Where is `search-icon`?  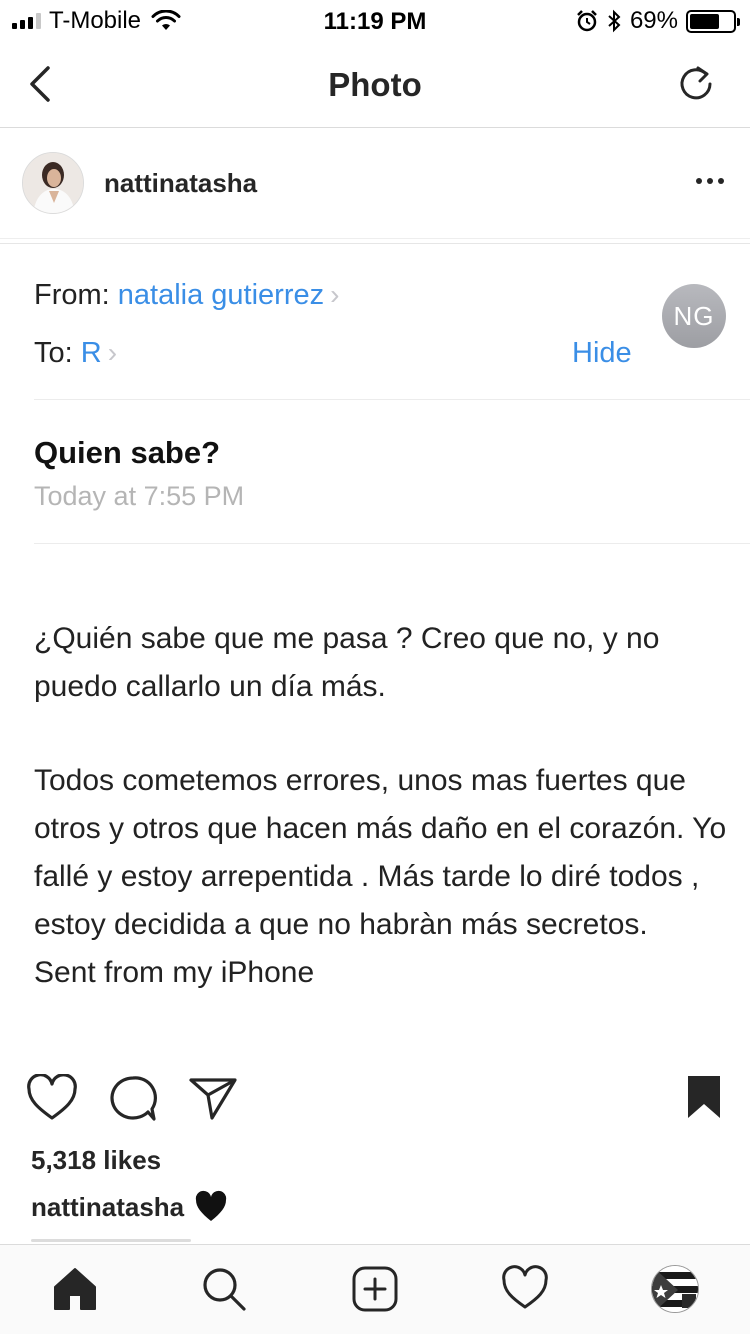
search-icon is located at coordinates (224, 1289).